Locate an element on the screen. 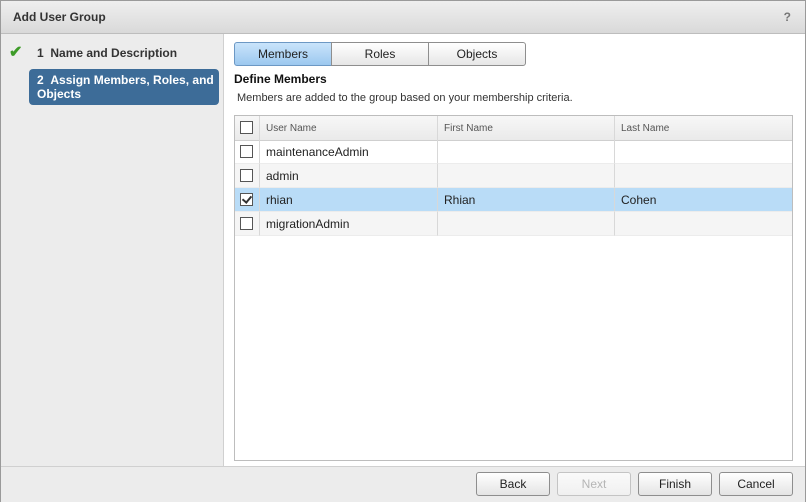 The height and width of the screenshot is (502, 806). finish-button: Finish is located at coordinates (675, 484).